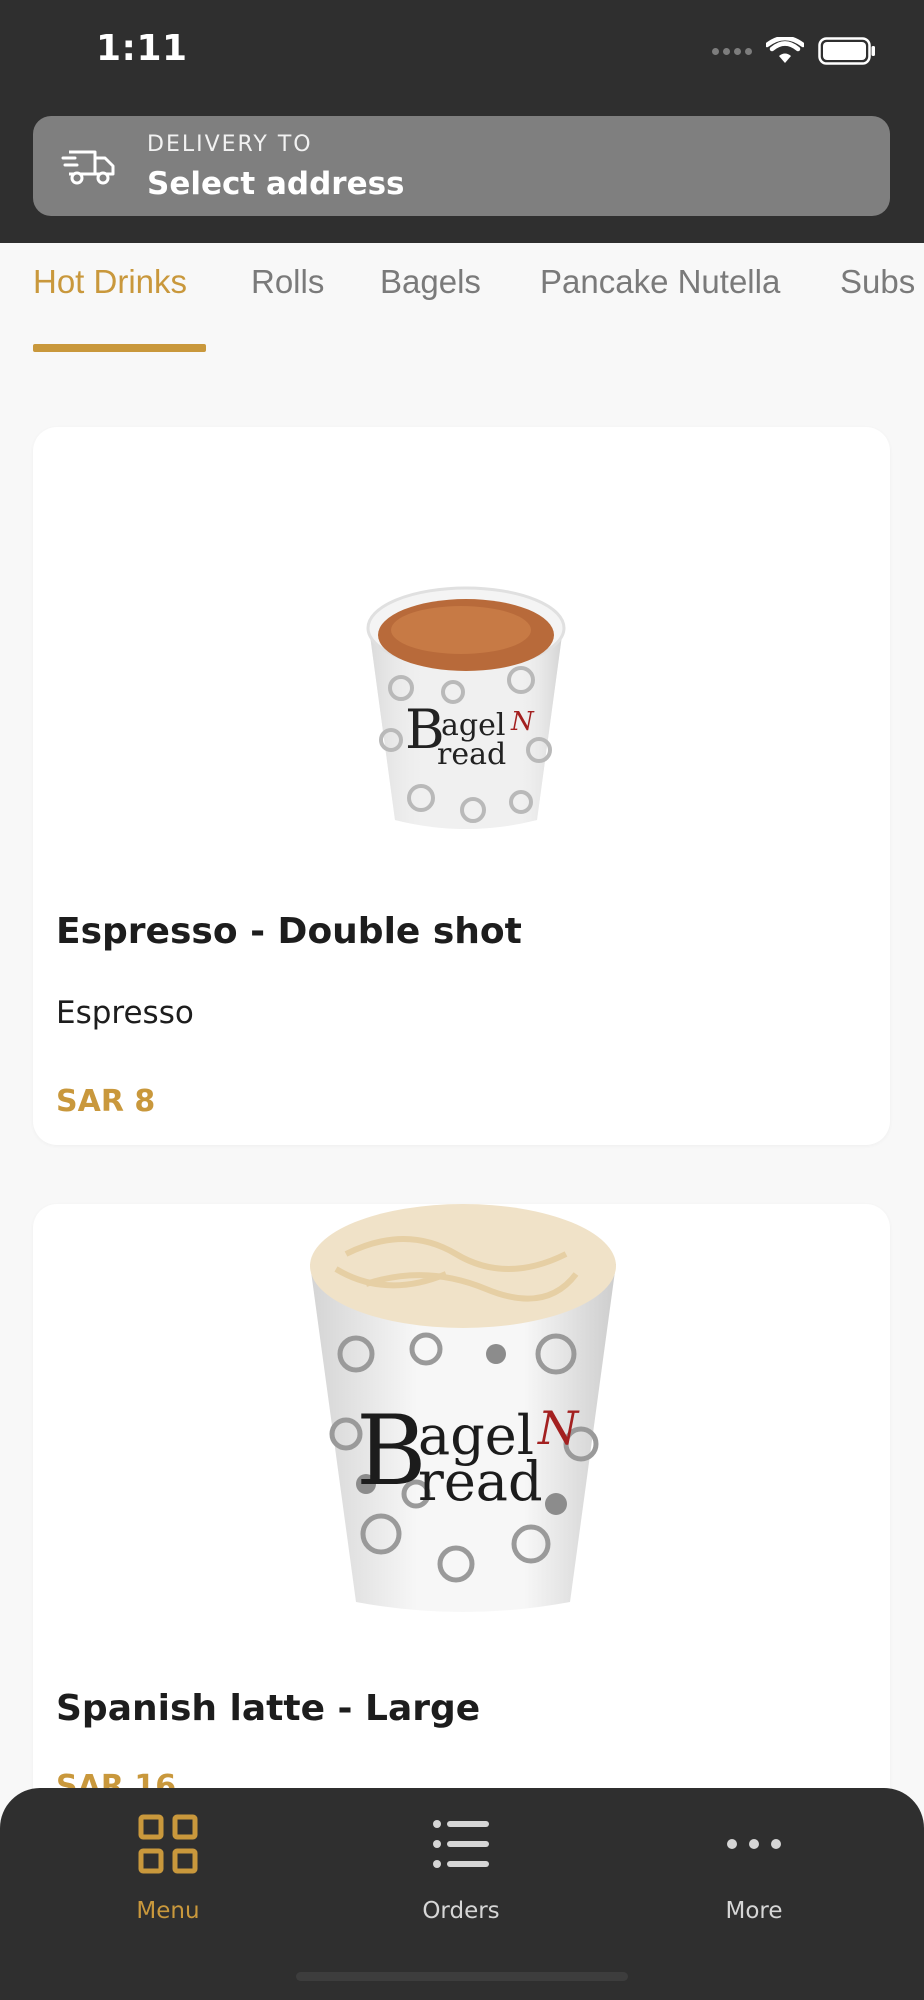 This screenshot has width=924, height=2000. I want to click on product-image-espresso: B agel N read, so click(466, 707).